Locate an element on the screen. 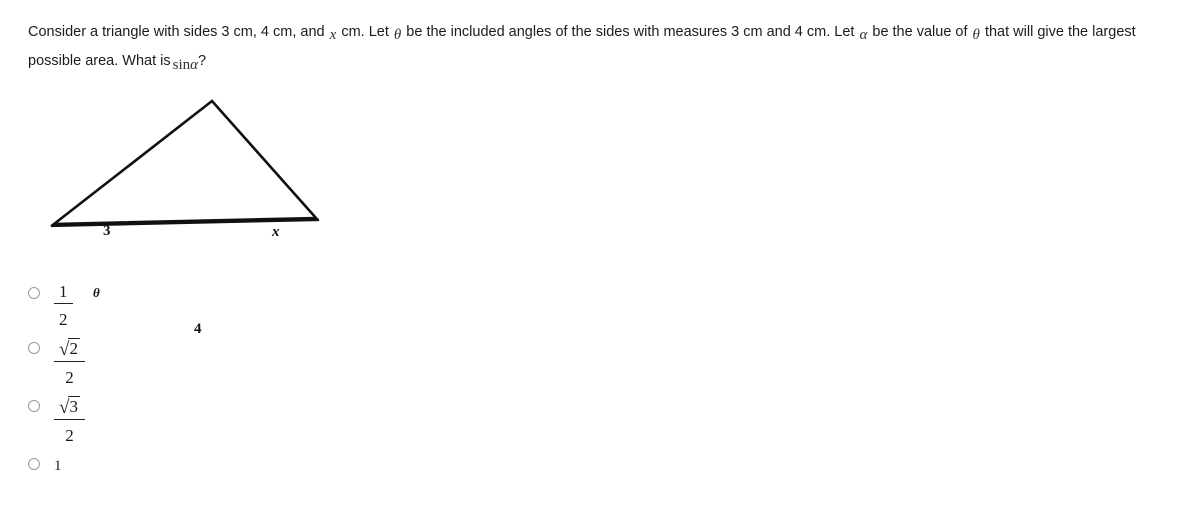 Image resolution: width=1200 pixels, height=515 pixels. fraction-numerator: √3 is located at coordinates (69, 408).